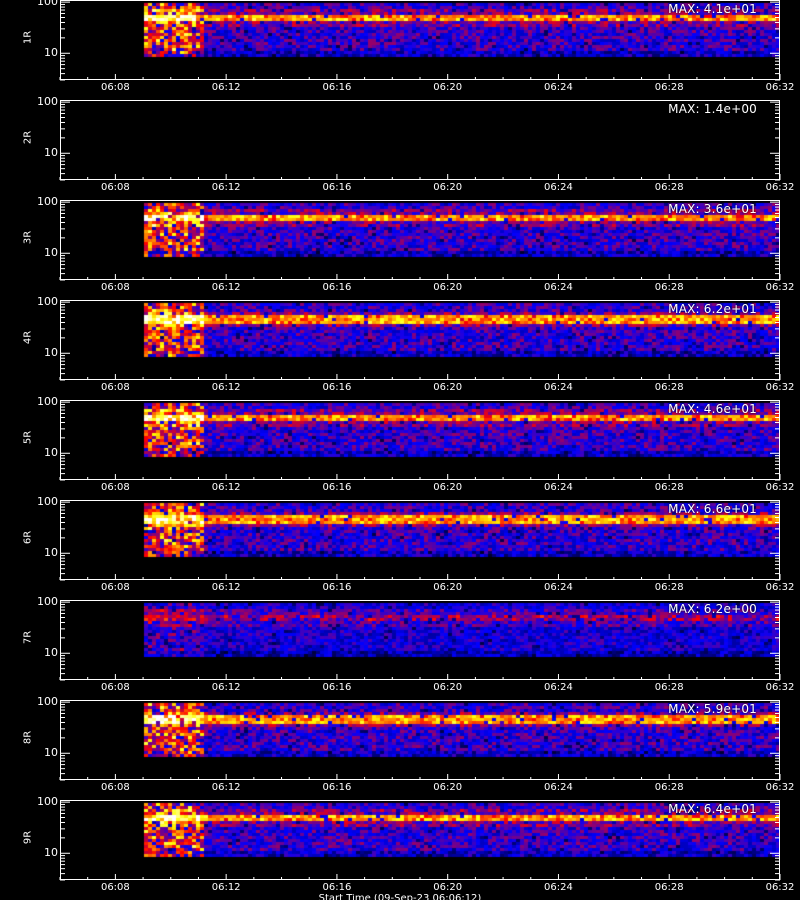 The width and height of the screenshot is (800, 900). What do you see at coordinates (400, 897) in the screenshot?
I see `x-axis-title: Start Time (09-Sep-23 06:06:12)` at bounding box center [400, 897].